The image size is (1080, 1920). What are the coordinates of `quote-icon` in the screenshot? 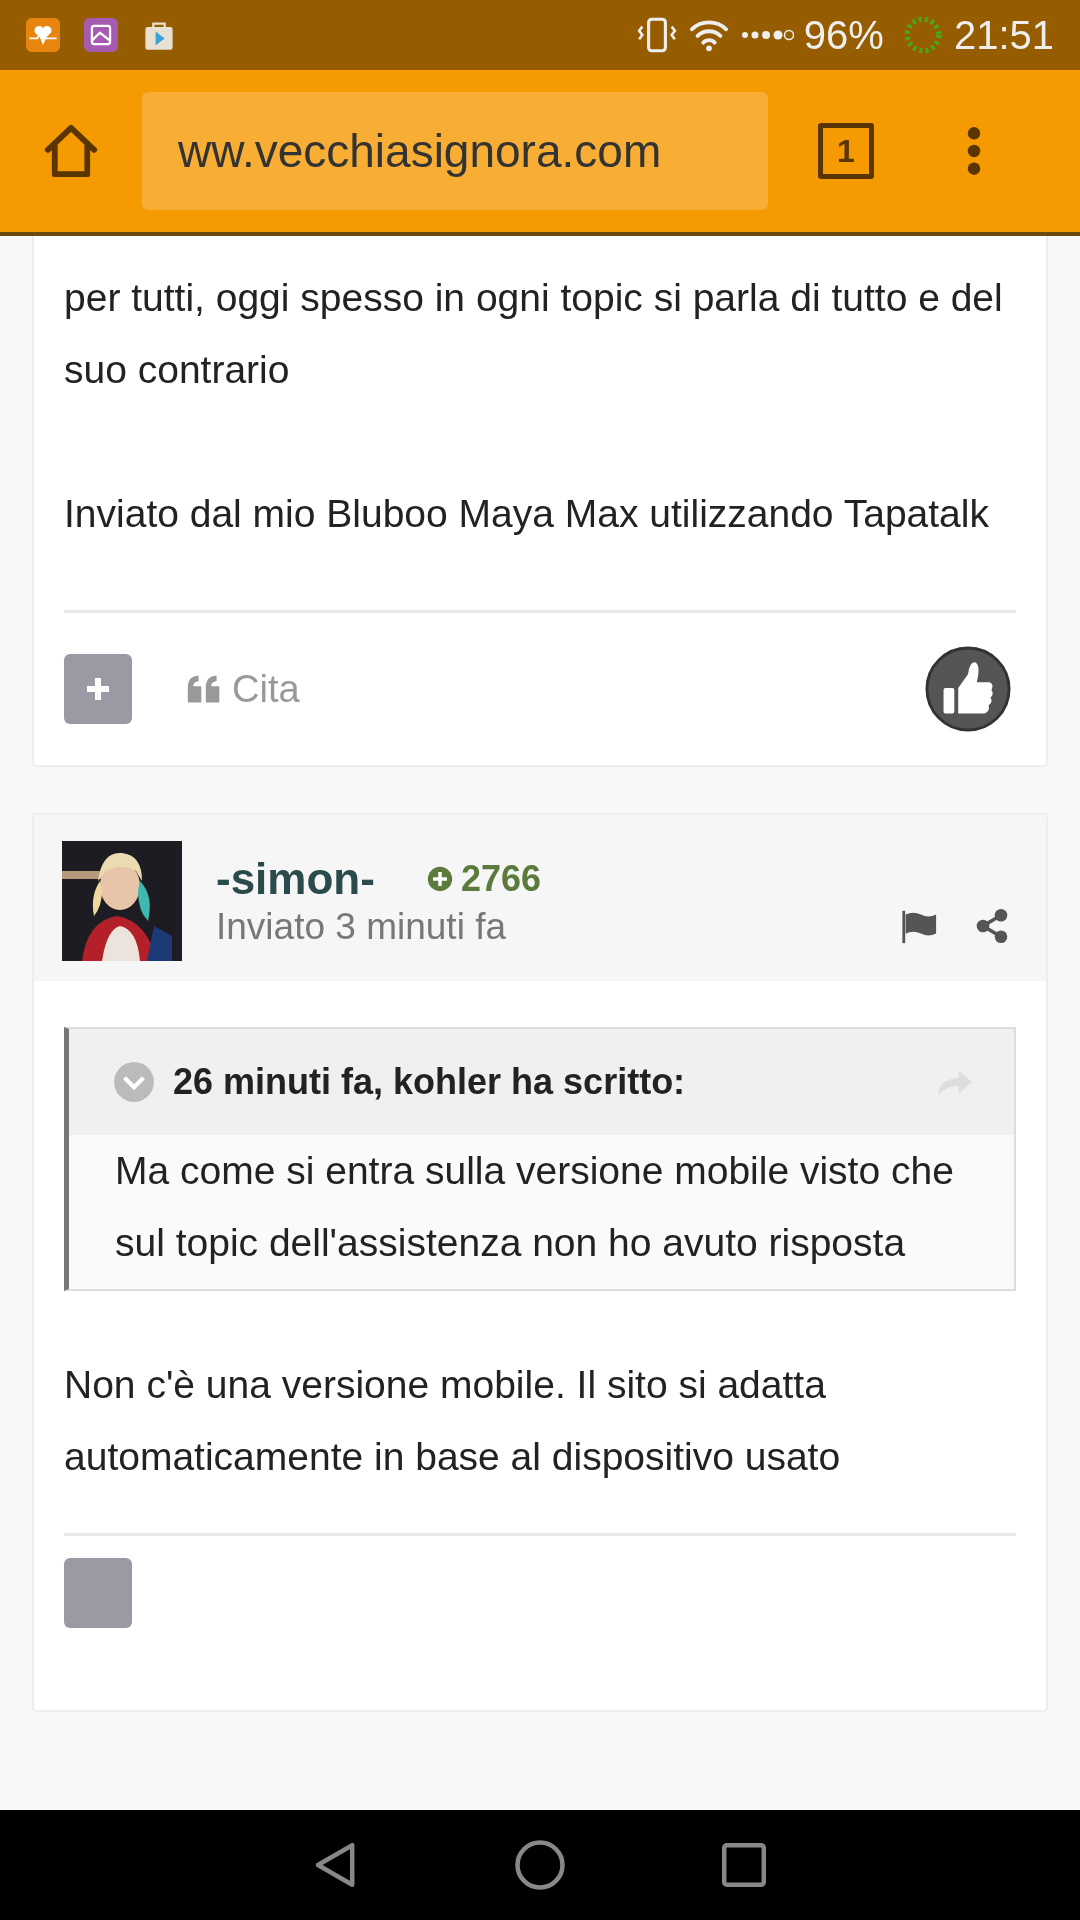 It's located at (204, 689).